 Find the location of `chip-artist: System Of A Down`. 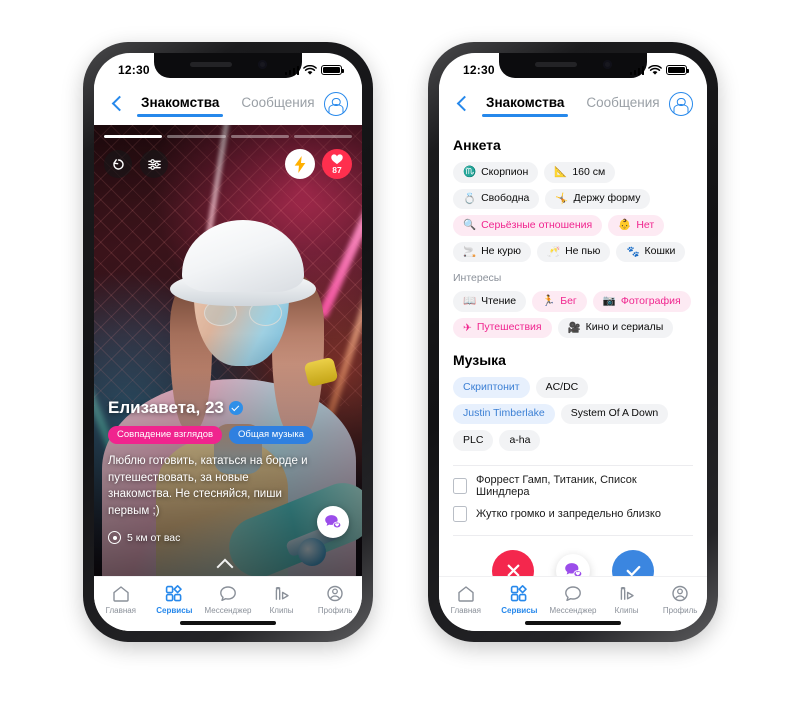

chip-artist: System Of A Down is located at coordinates (614, 414).